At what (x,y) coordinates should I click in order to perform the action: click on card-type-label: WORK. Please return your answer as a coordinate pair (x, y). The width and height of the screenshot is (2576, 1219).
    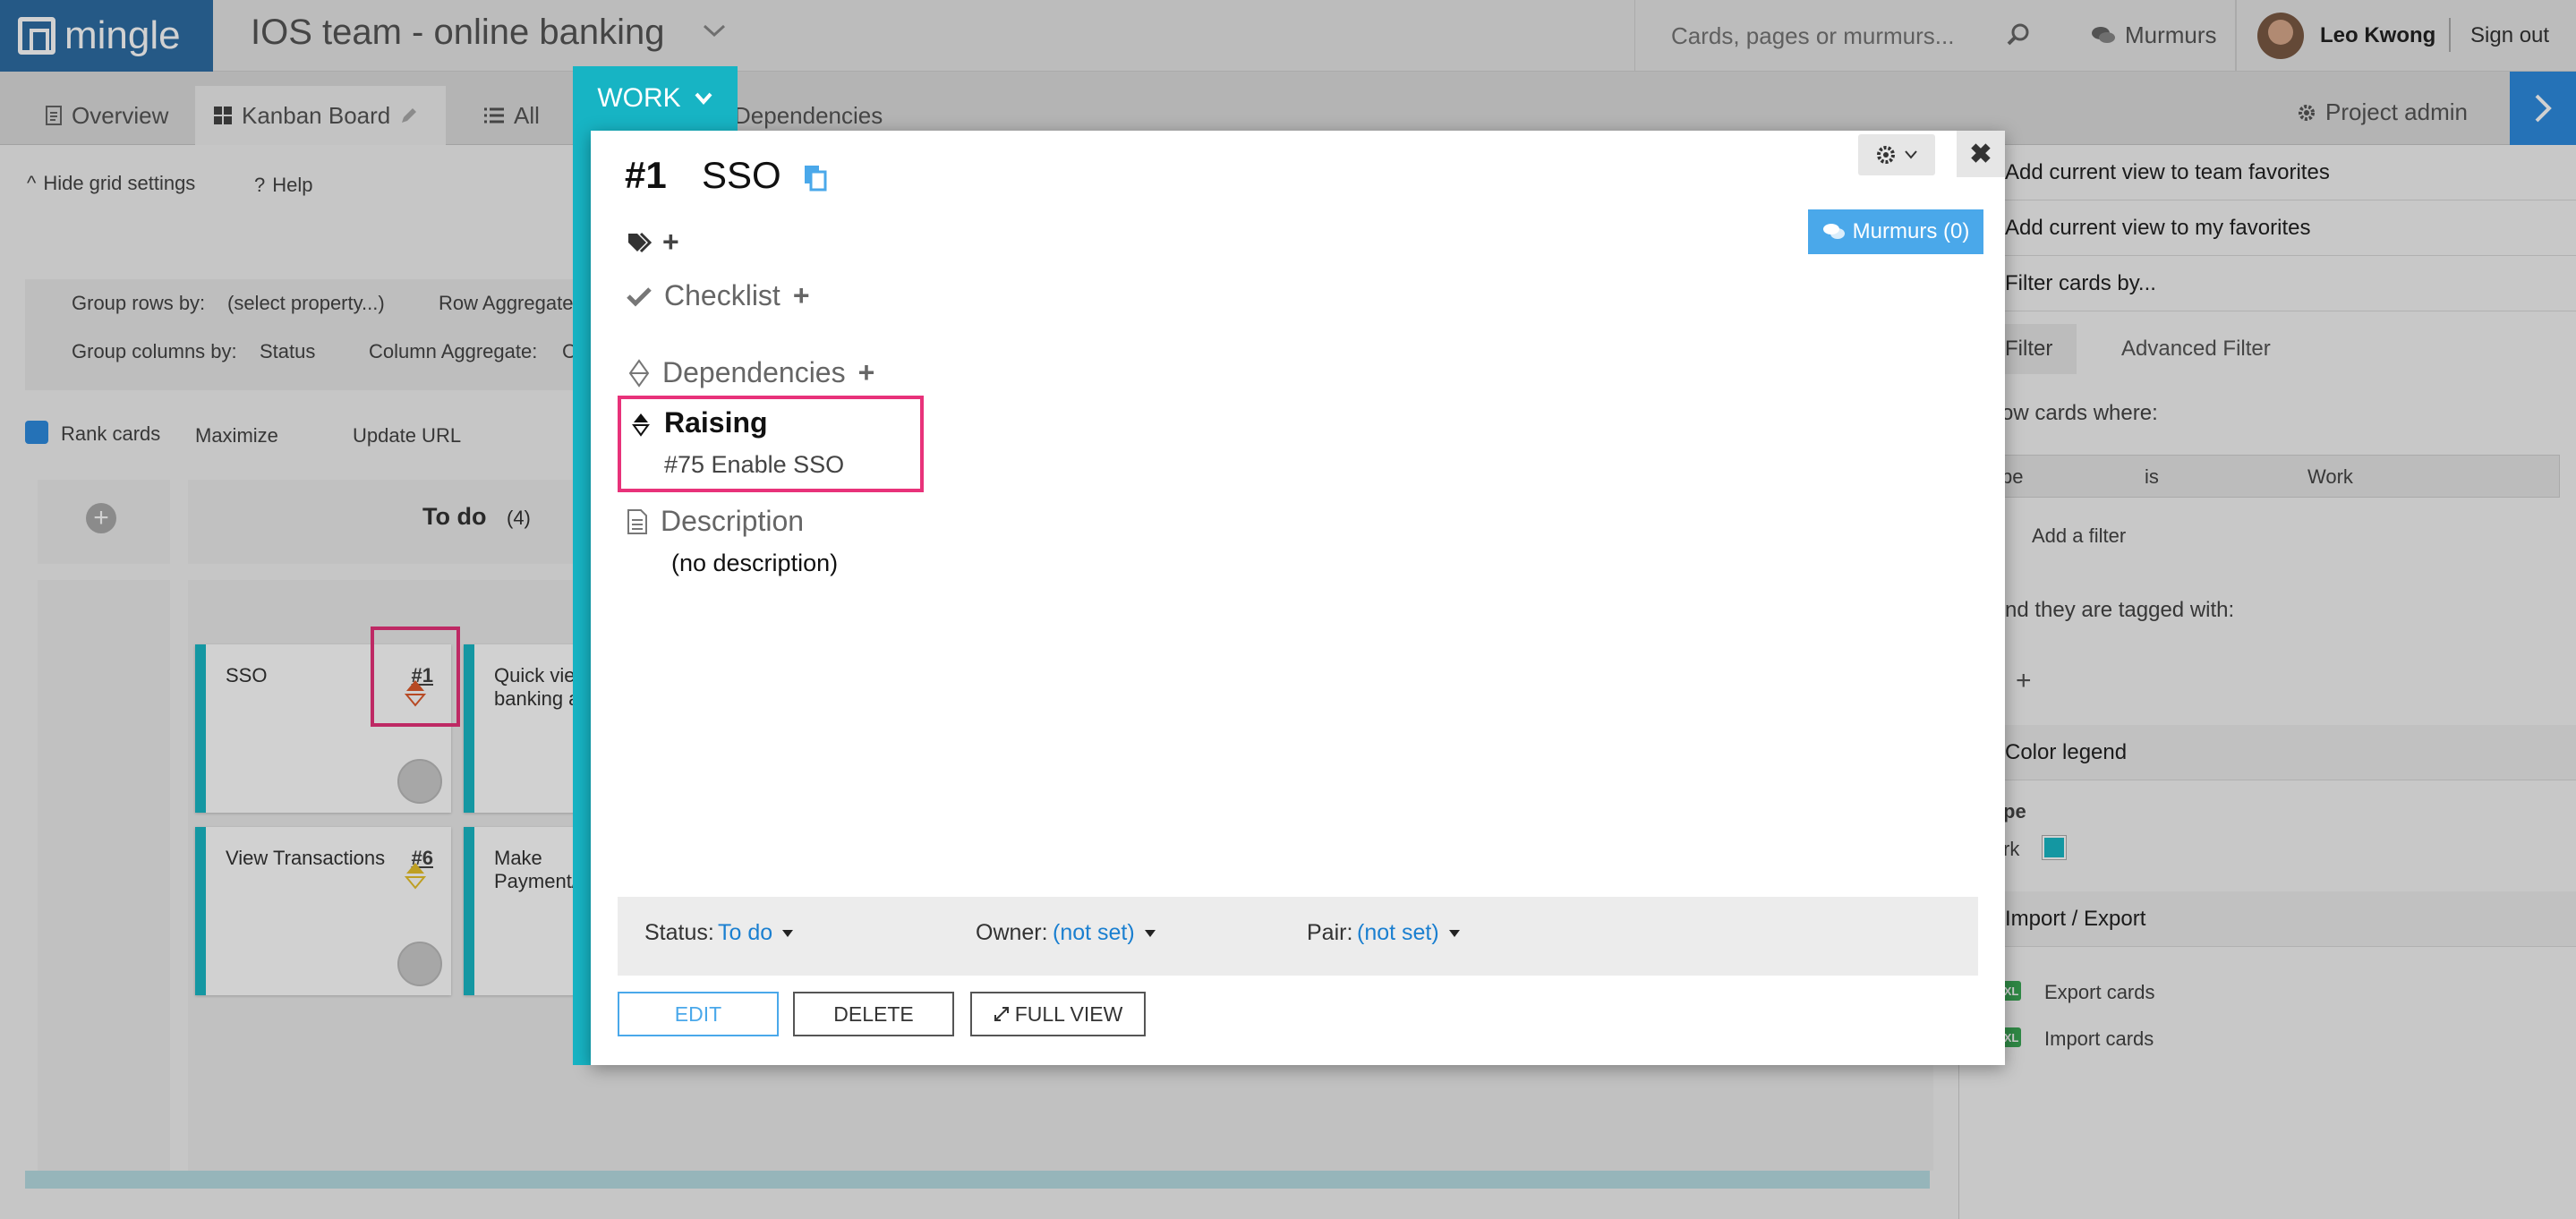
    Looking at the image, I should click on (639, 98).